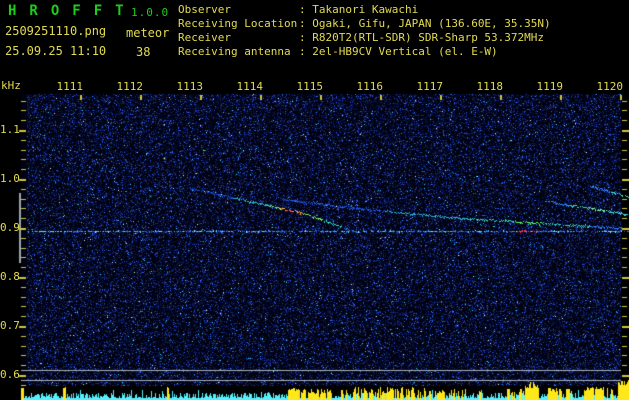  I want to click on info-row: Observer: Takanori Kawachi, so click(364, 10).